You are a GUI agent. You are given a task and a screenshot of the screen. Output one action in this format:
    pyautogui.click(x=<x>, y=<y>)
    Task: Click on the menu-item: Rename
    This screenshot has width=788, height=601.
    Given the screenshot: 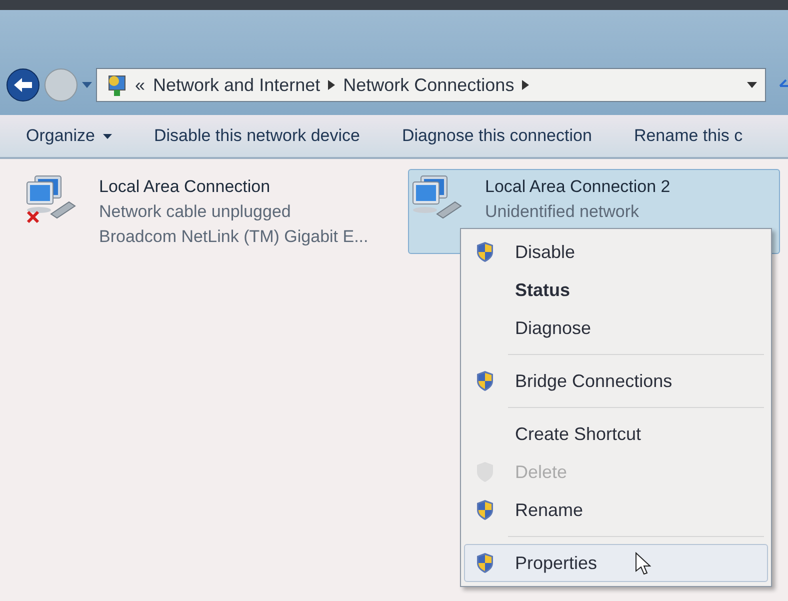 What is the action you would take?
    pyautogui.click(x=616, y=510)
    